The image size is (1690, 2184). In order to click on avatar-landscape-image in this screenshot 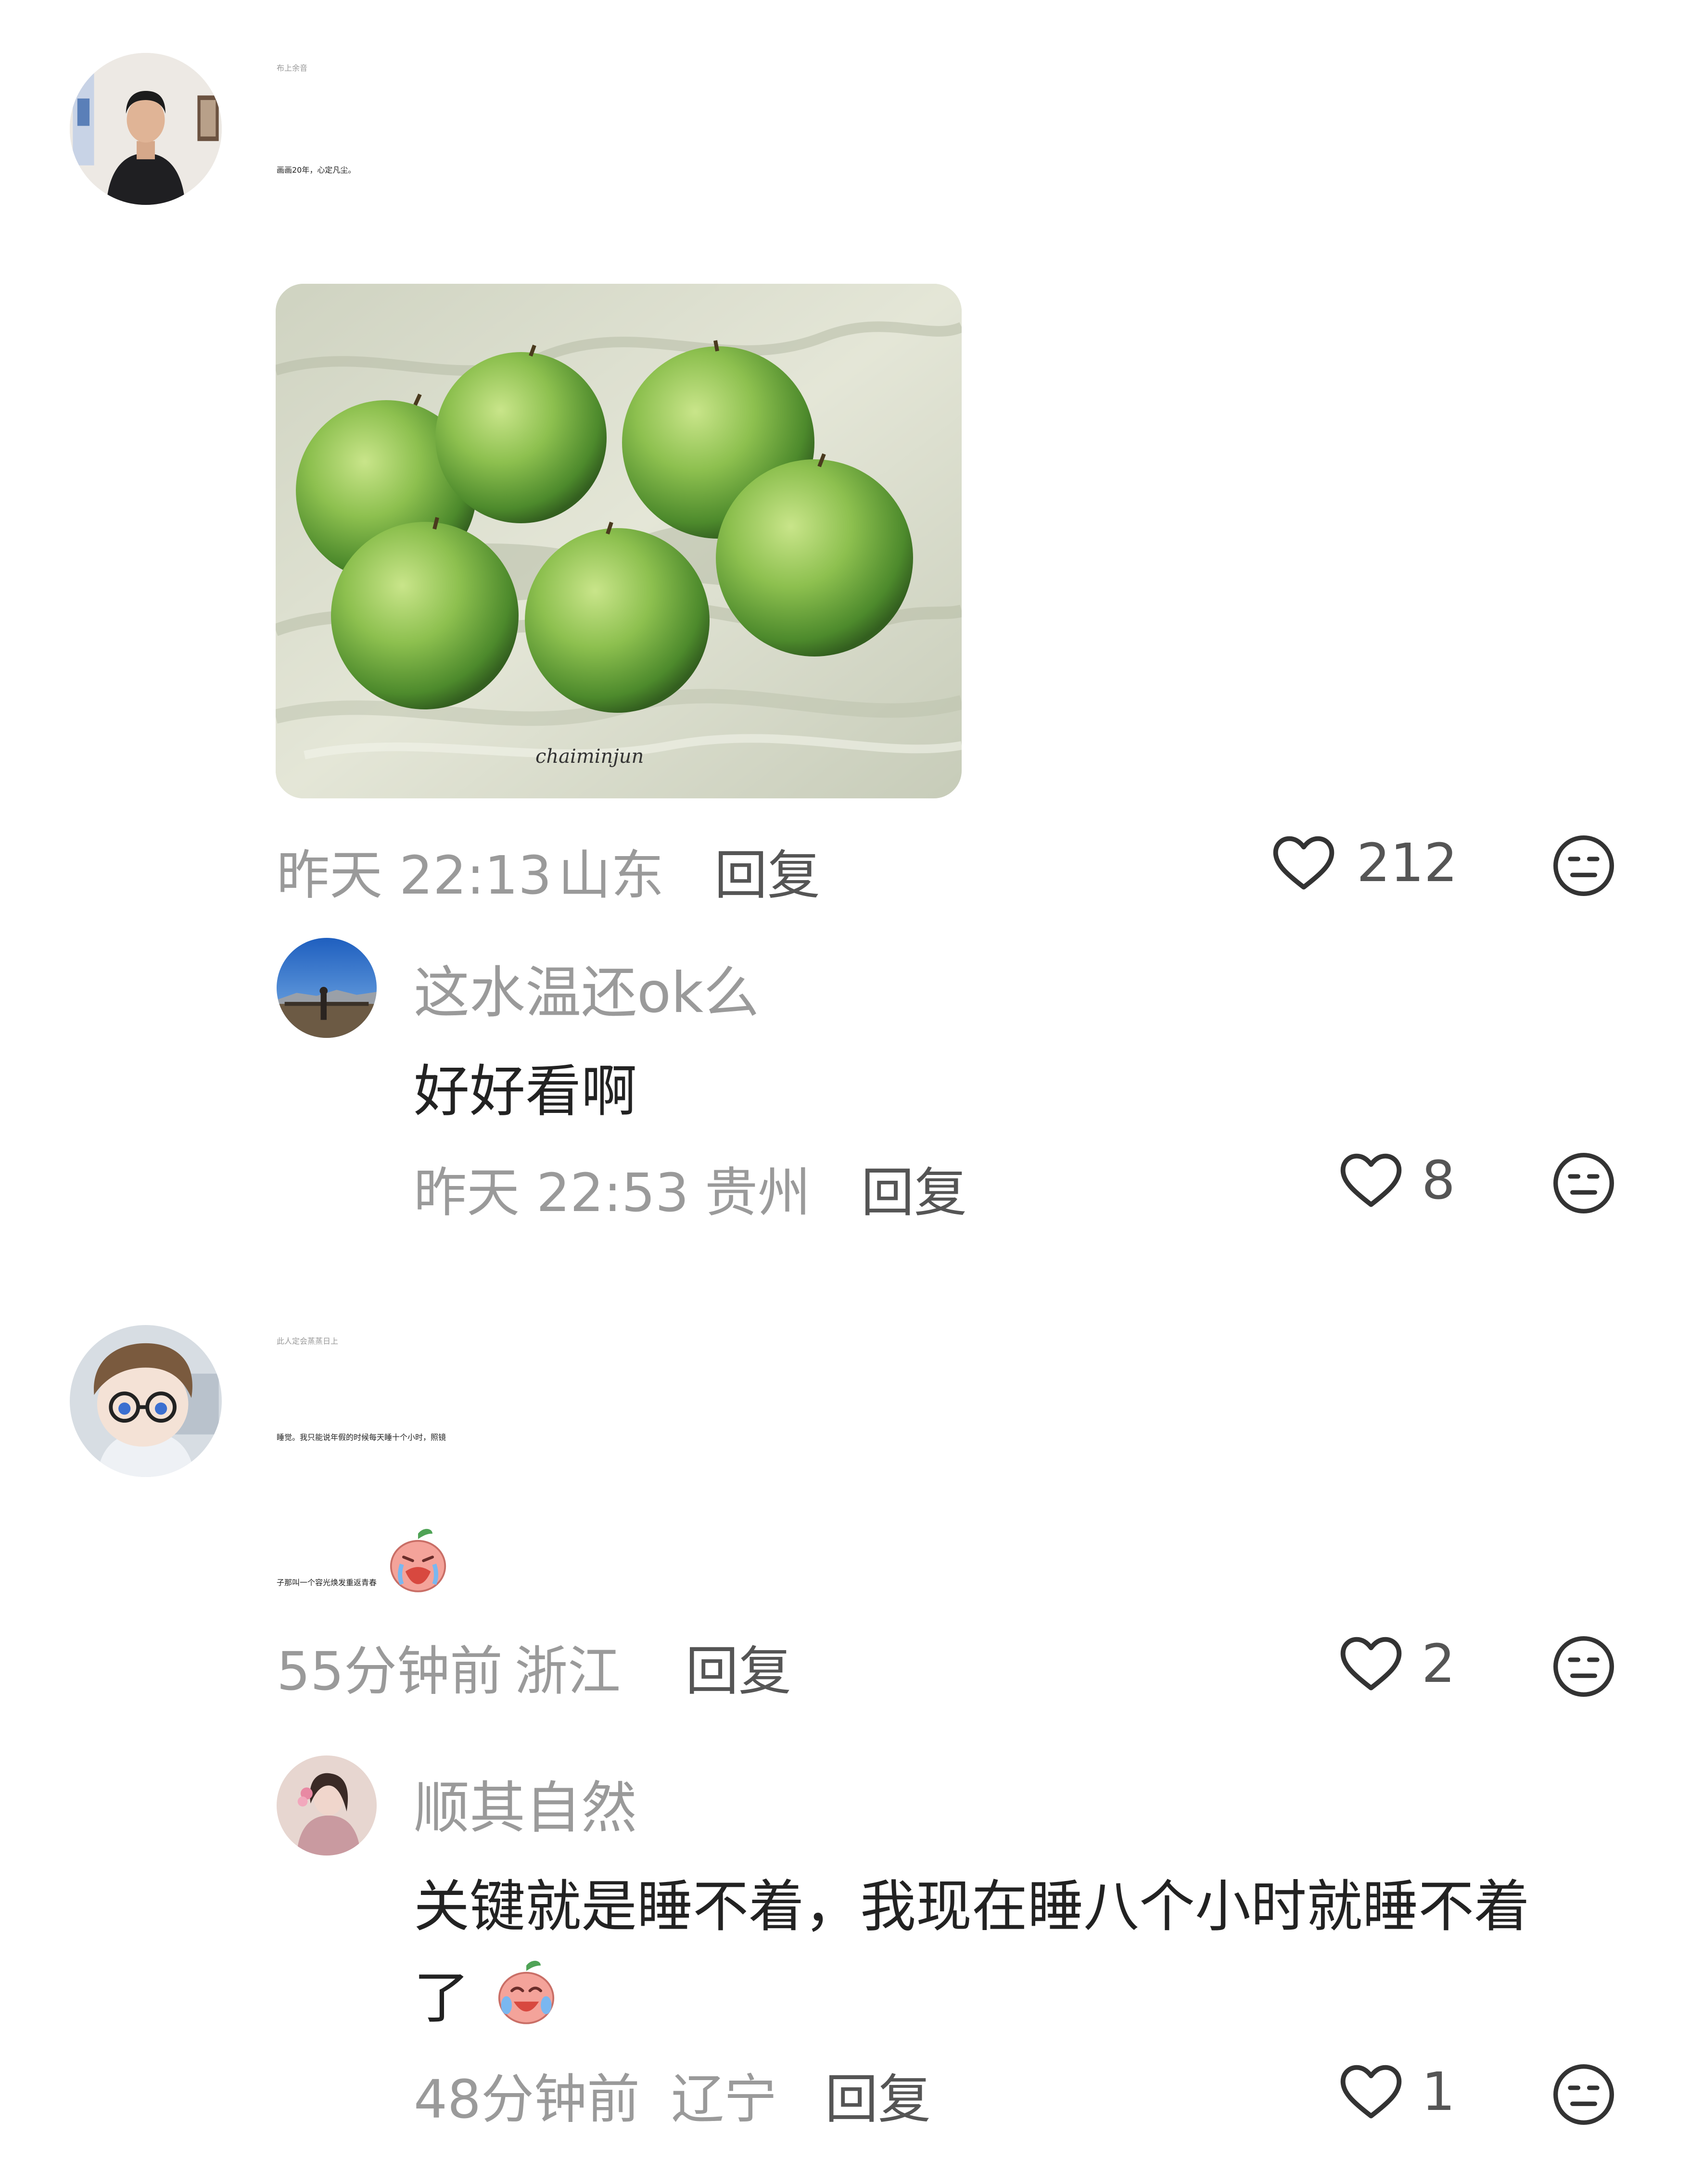, I will do `click(327, 988)`.